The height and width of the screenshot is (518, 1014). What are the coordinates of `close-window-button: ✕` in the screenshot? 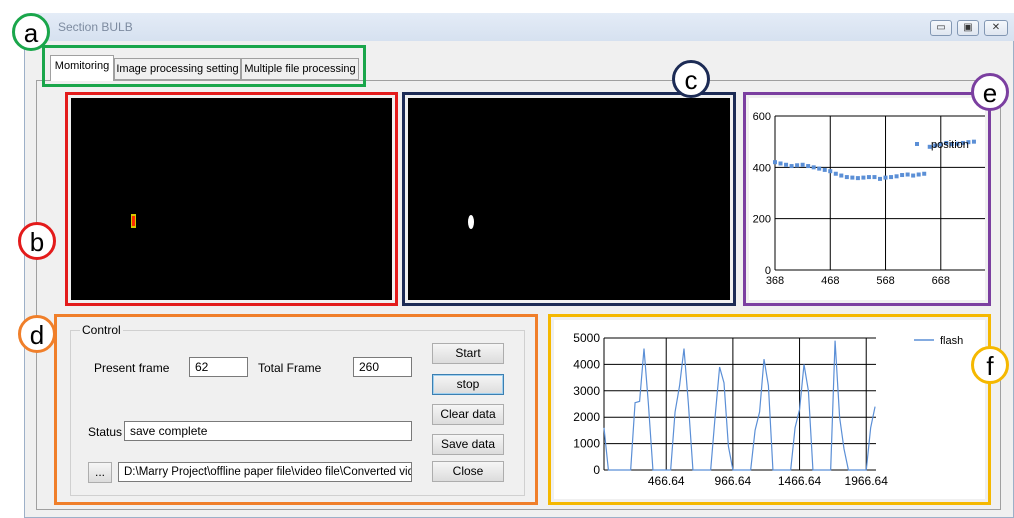 It's located at (996, 28).